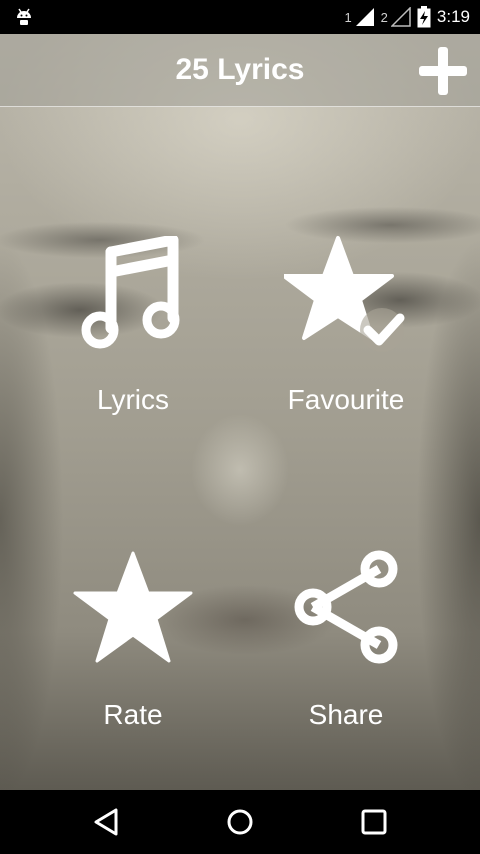 The width and height of the screenshot is (480, 854). What do you see at coordinates (384, 17) in the screenshot?
I see `sim2-label: 2` at bounding box center [384, 17].